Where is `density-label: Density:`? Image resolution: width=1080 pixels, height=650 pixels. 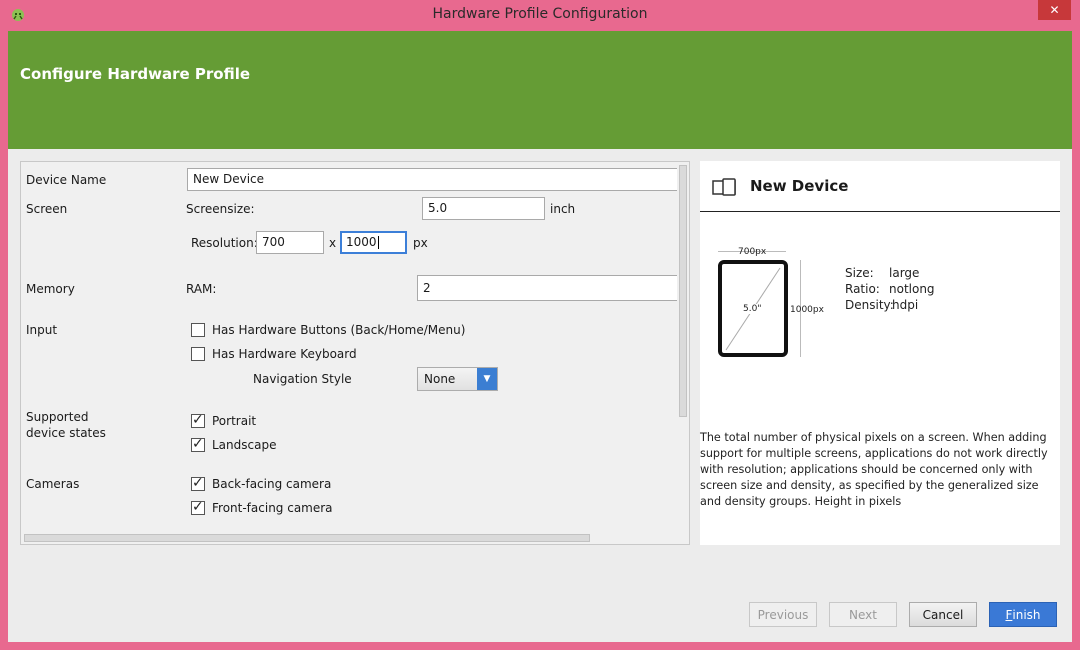
density-label: Density: is located at coordinates (869, 305).